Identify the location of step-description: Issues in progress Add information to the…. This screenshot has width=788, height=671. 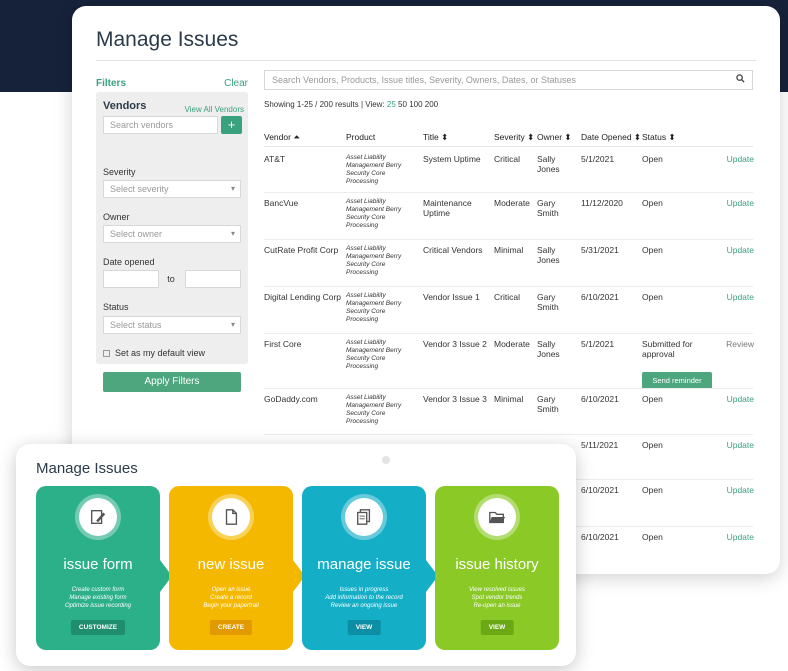
(364, 598).